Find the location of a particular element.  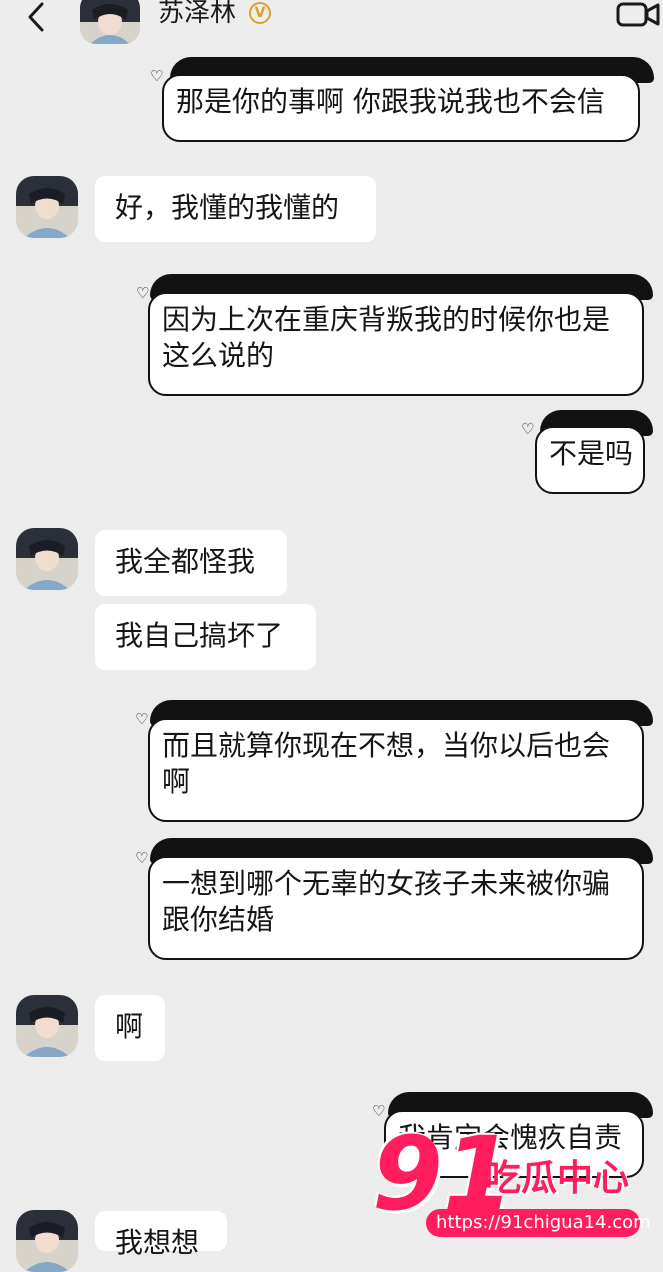

message-bubble-left: 我想想 is located at coordinates (161, 1235).